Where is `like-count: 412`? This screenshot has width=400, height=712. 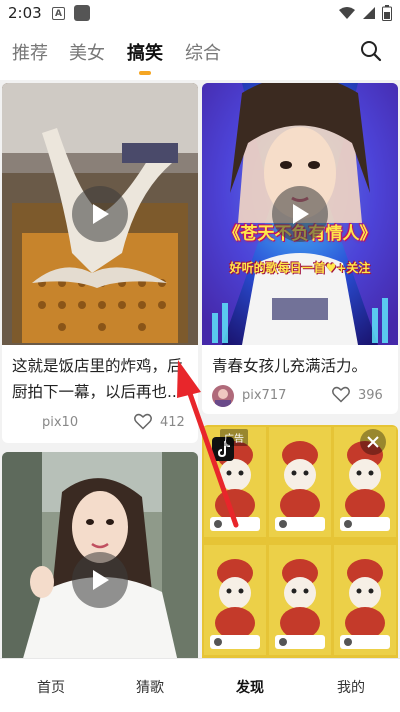 like-count: 412 is located at coordinates (172, 422).